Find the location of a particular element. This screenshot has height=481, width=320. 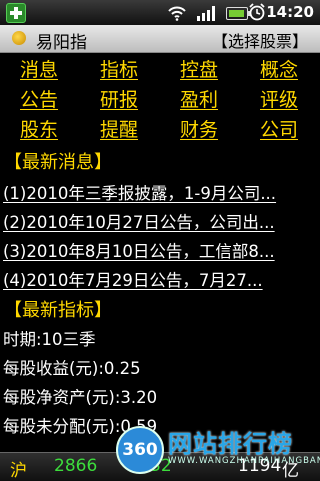

ticker-change: 32 is located at coordinates (161, 466).